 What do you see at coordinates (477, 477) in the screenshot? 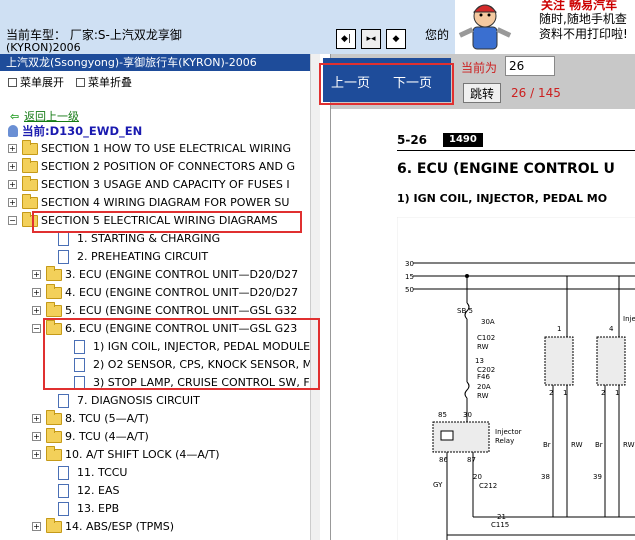
I see `svg-text: 20` at bounding box center [477, 477].